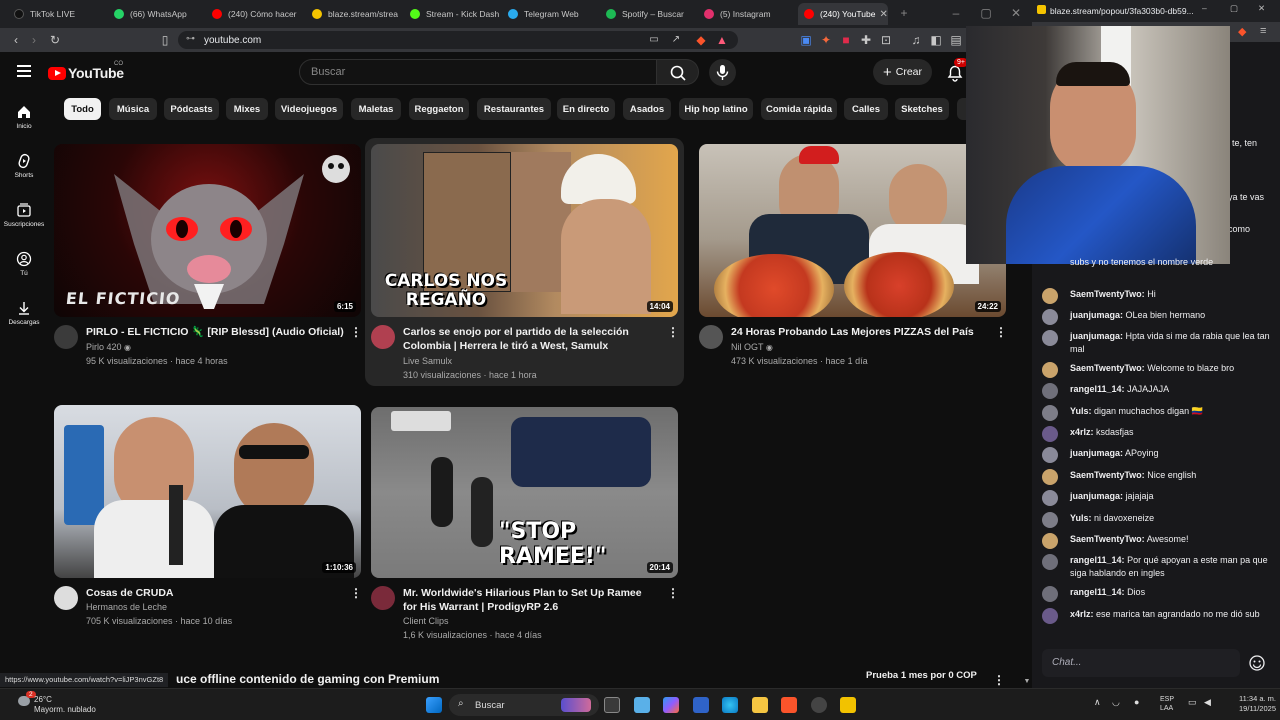 This screenshot has width=1280, height=720. I want to click on wifi-icon: ◡, so click(1116, 702).